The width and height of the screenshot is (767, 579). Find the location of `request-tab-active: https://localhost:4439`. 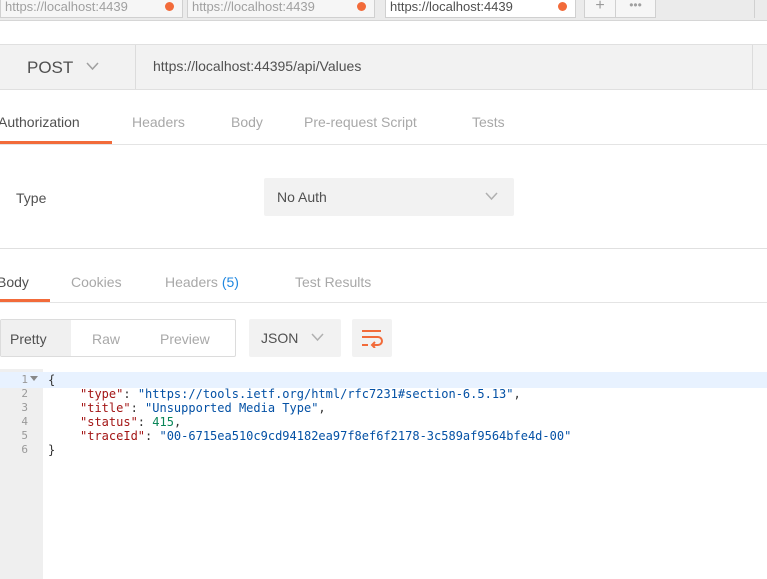

request-tab-active: https://localhost:4439 is located at coordinates (480, 9).